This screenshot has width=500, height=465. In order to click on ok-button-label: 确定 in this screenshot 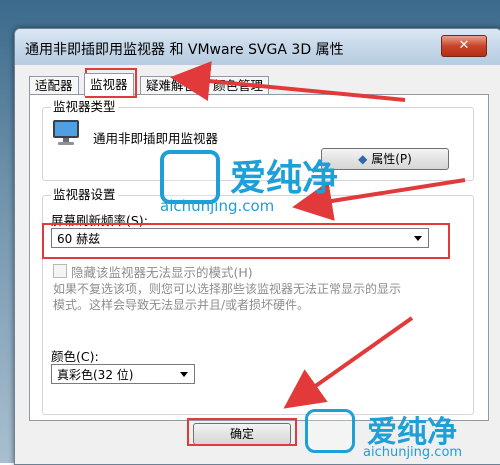, I will do `click(241, 434)`.